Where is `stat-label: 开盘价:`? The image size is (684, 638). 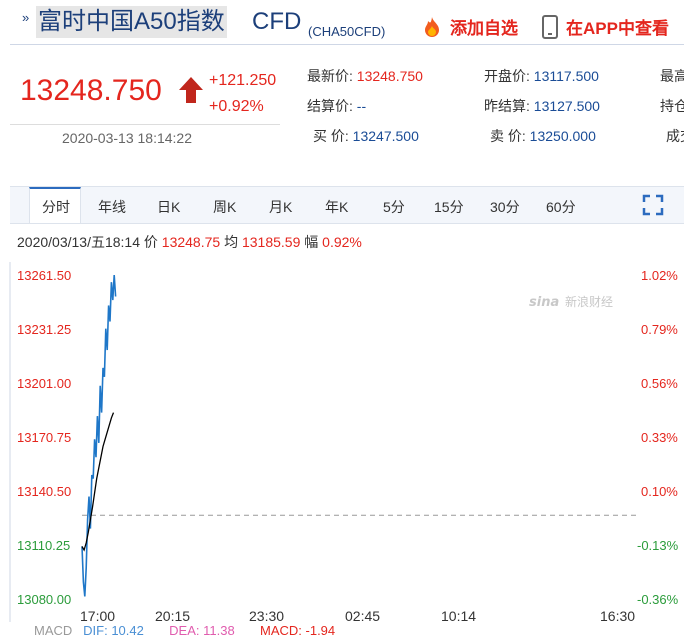
stat-label: 开盘价: is located at coordinates (507, 76).